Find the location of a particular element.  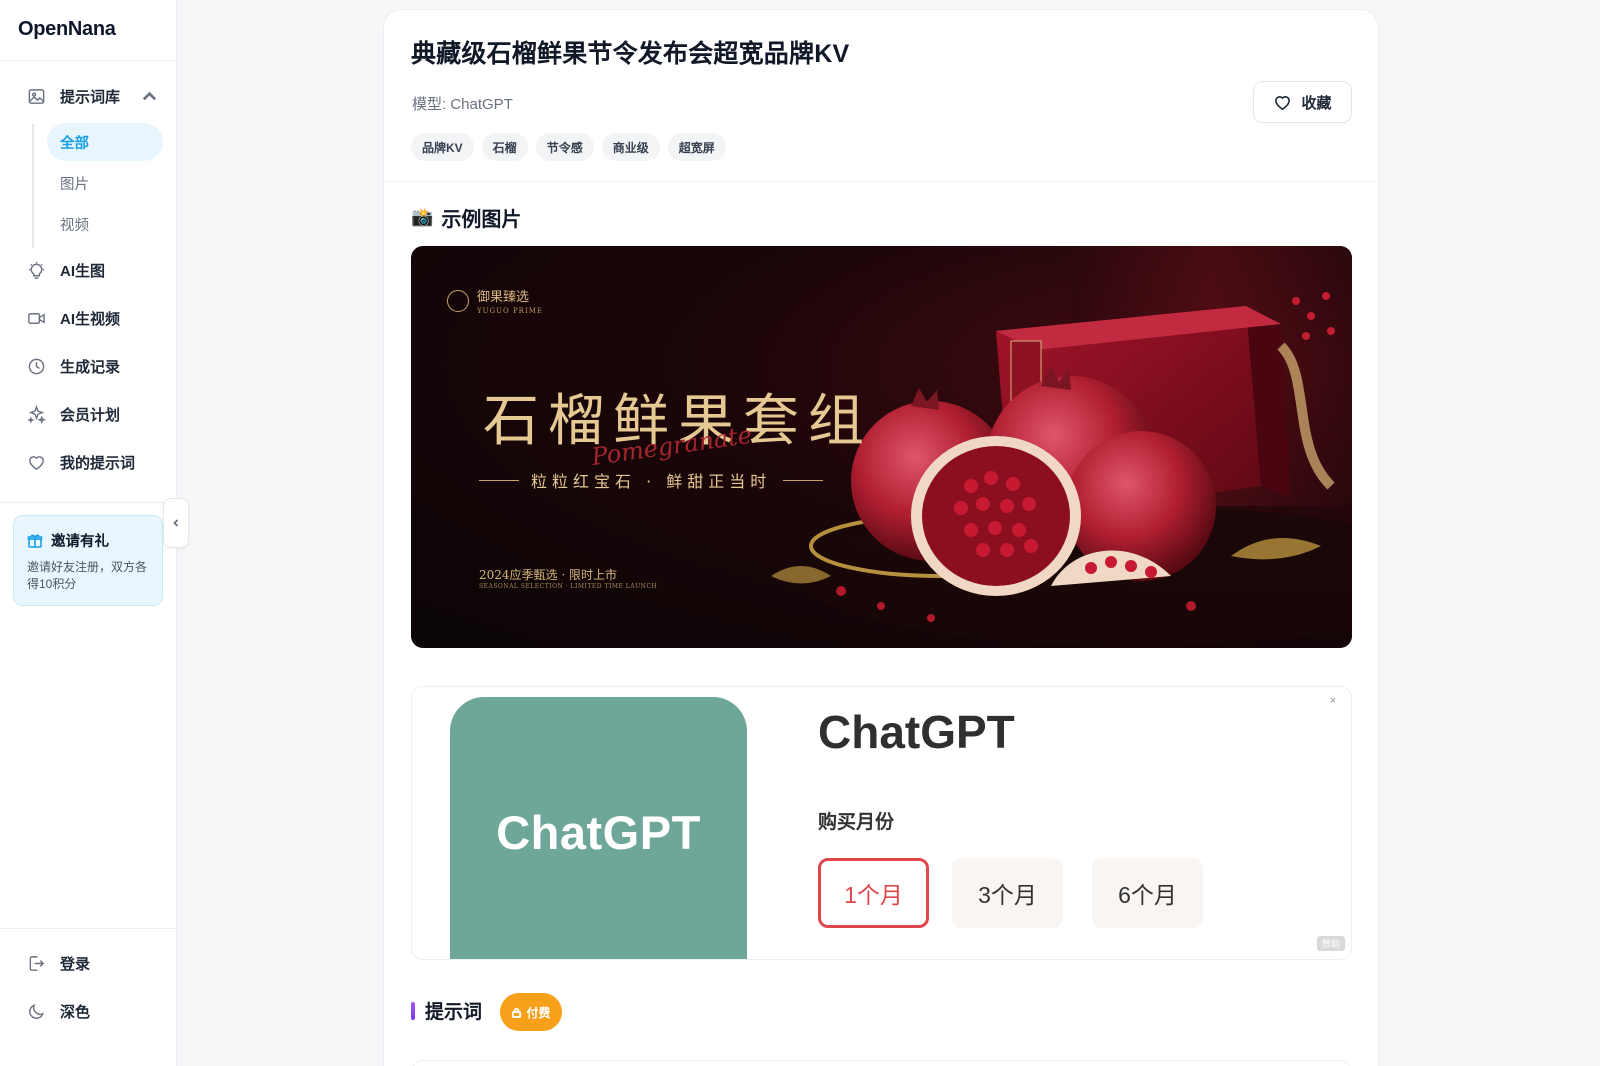

tag: 品牌KV is located at coordinates (442, 147).